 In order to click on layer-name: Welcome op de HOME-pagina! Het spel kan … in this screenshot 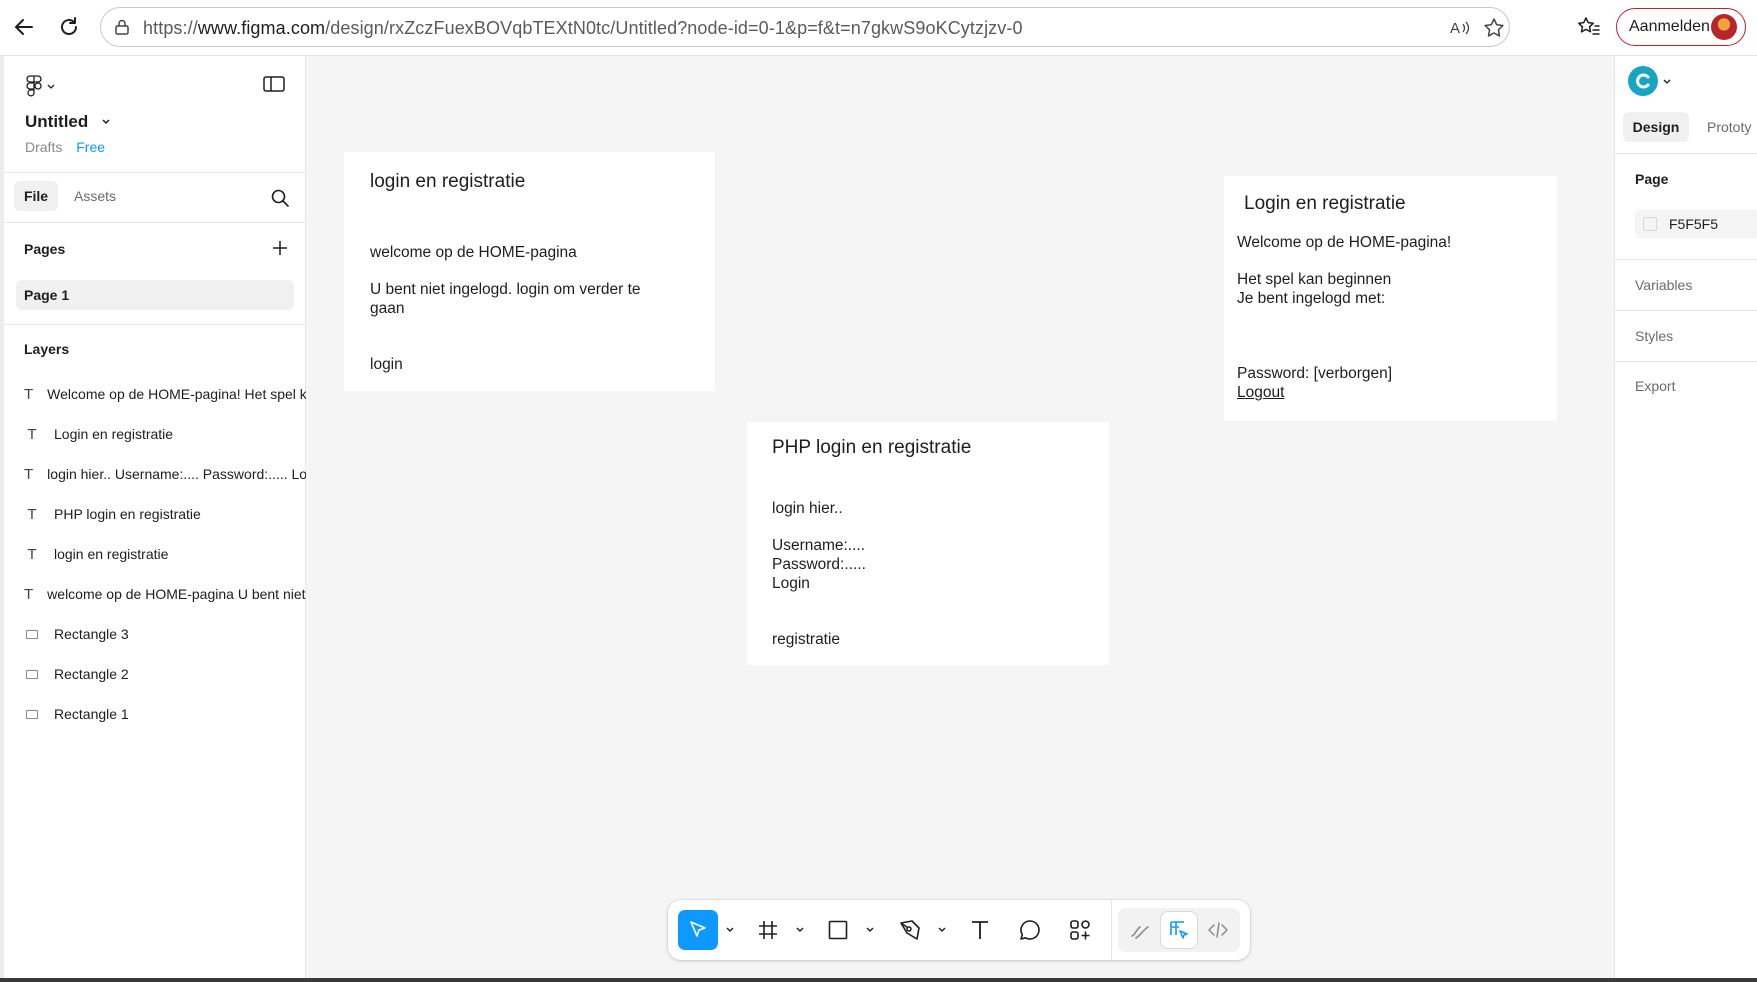, I will do `click(176, 394)`.